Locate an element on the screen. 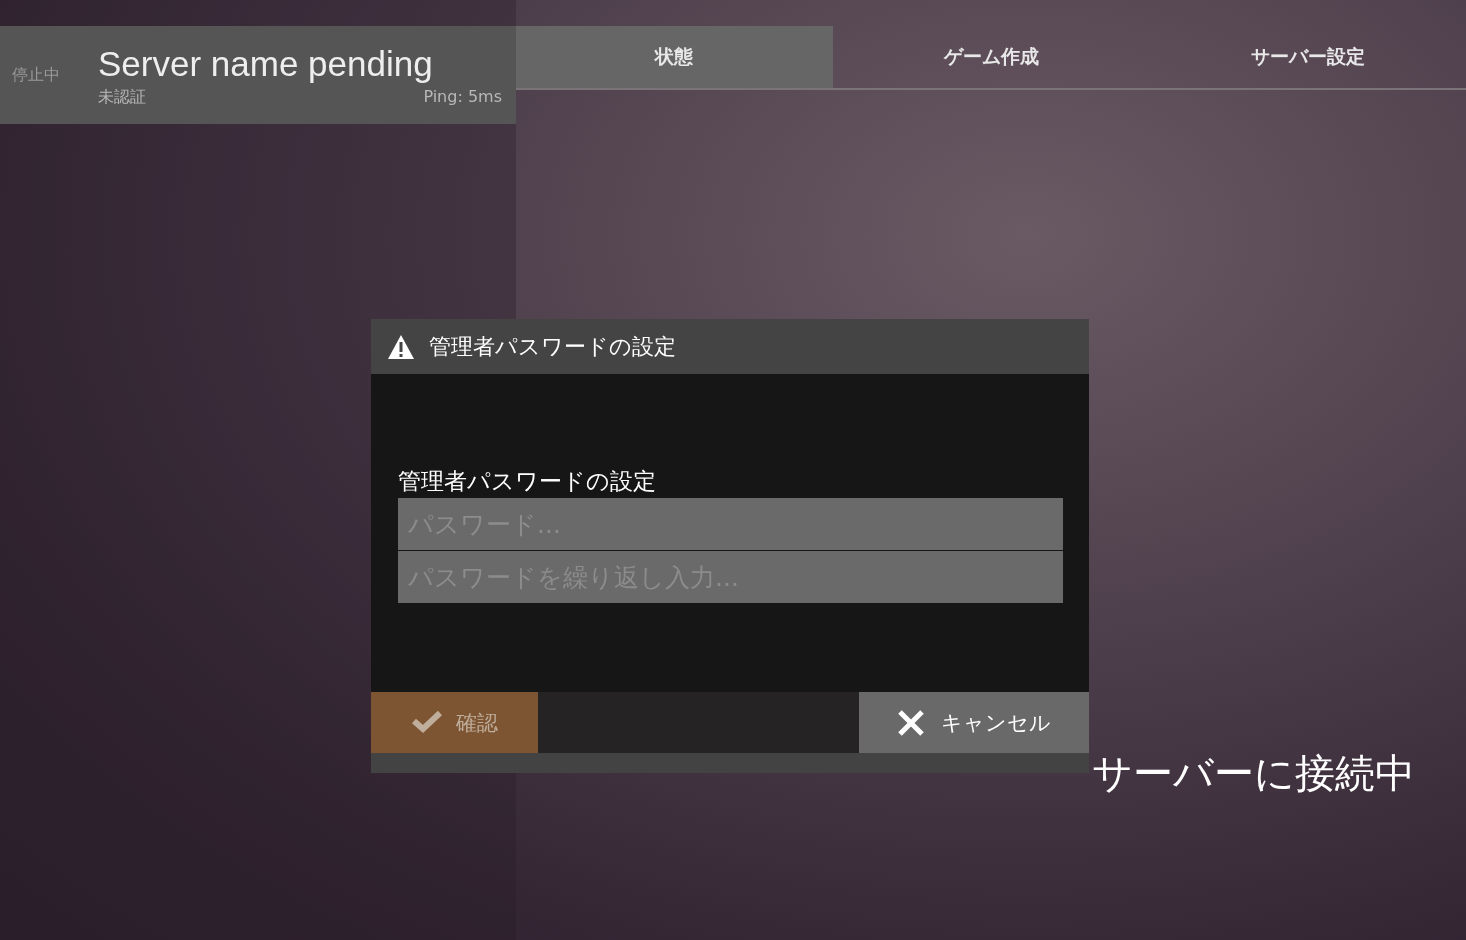  auth-status: 未認証 is located at coordinates (122, 97).